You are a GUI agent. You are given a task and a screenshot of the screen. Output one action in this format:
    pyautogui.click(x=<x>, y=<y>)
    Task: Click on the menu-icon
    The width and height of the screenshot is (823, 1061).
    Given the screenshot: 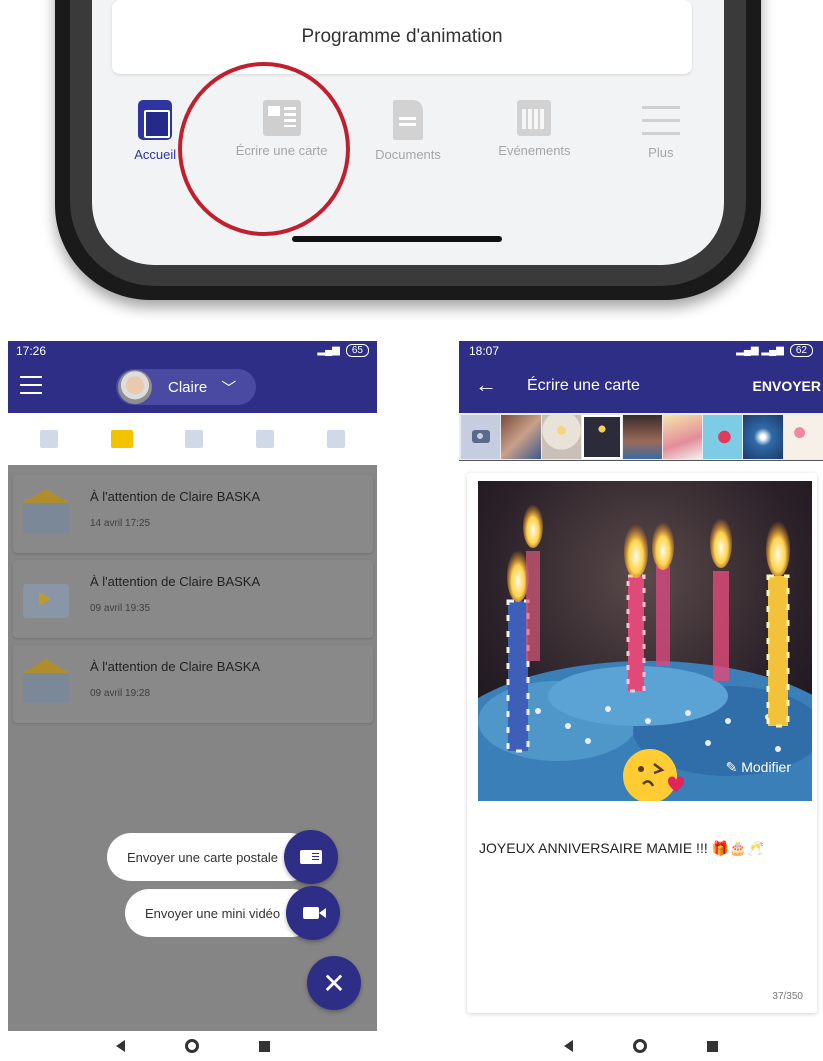 What is the action you would take?
    pyautogui.click(x=660, y=122)
    